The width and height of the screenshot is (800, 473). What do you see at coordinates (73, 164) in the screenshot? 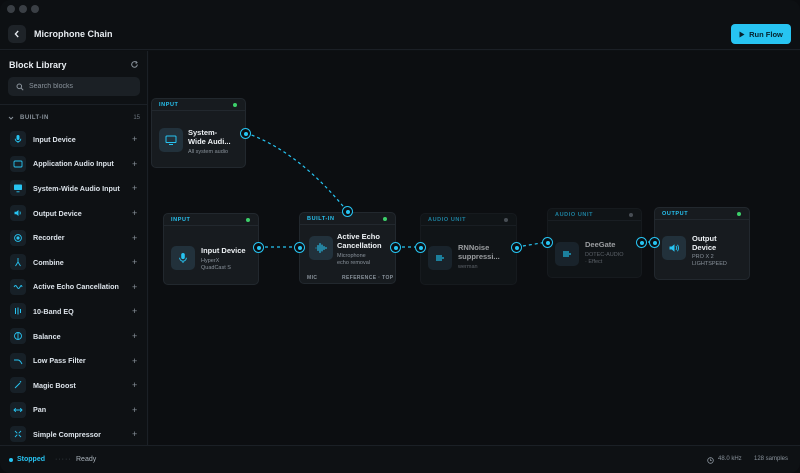
I see `block-item-application-audio-input: Application Audio Input +` at bounding box center [73, 164].